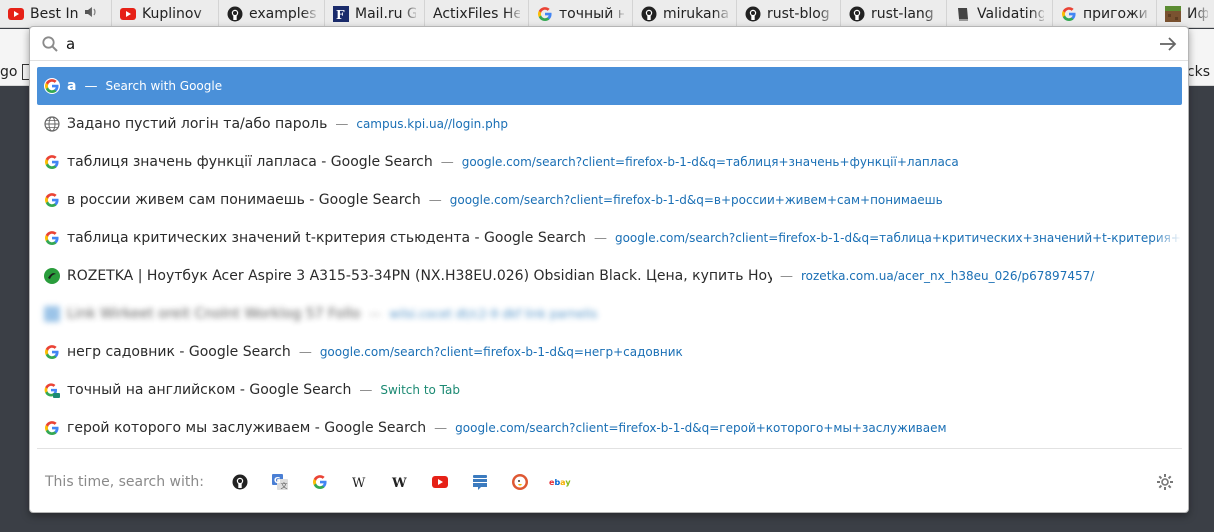 Image resolution: width=1214 pixels, height=532 pixels. What do you see at coordinates (197, 124) in the screenshot?
I see `result-title: Задано пустий логін та/або пароль` at bounding box center [197, 124].